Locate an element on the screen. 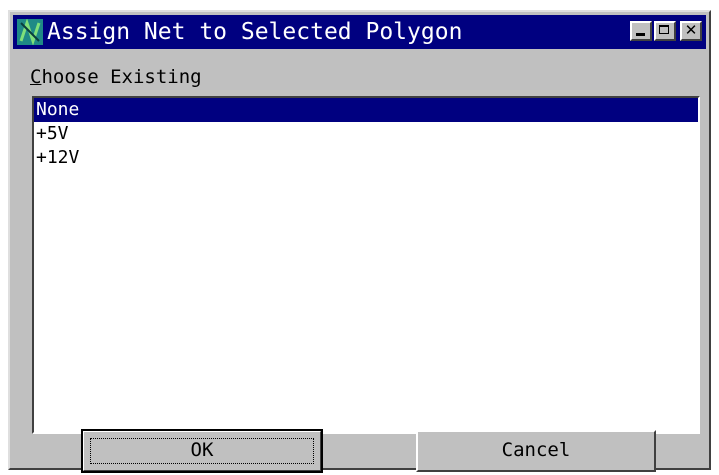 Image resolution: width=719 pixels, height=475 pixels. maximize-button is located at coordinates (665, 31).